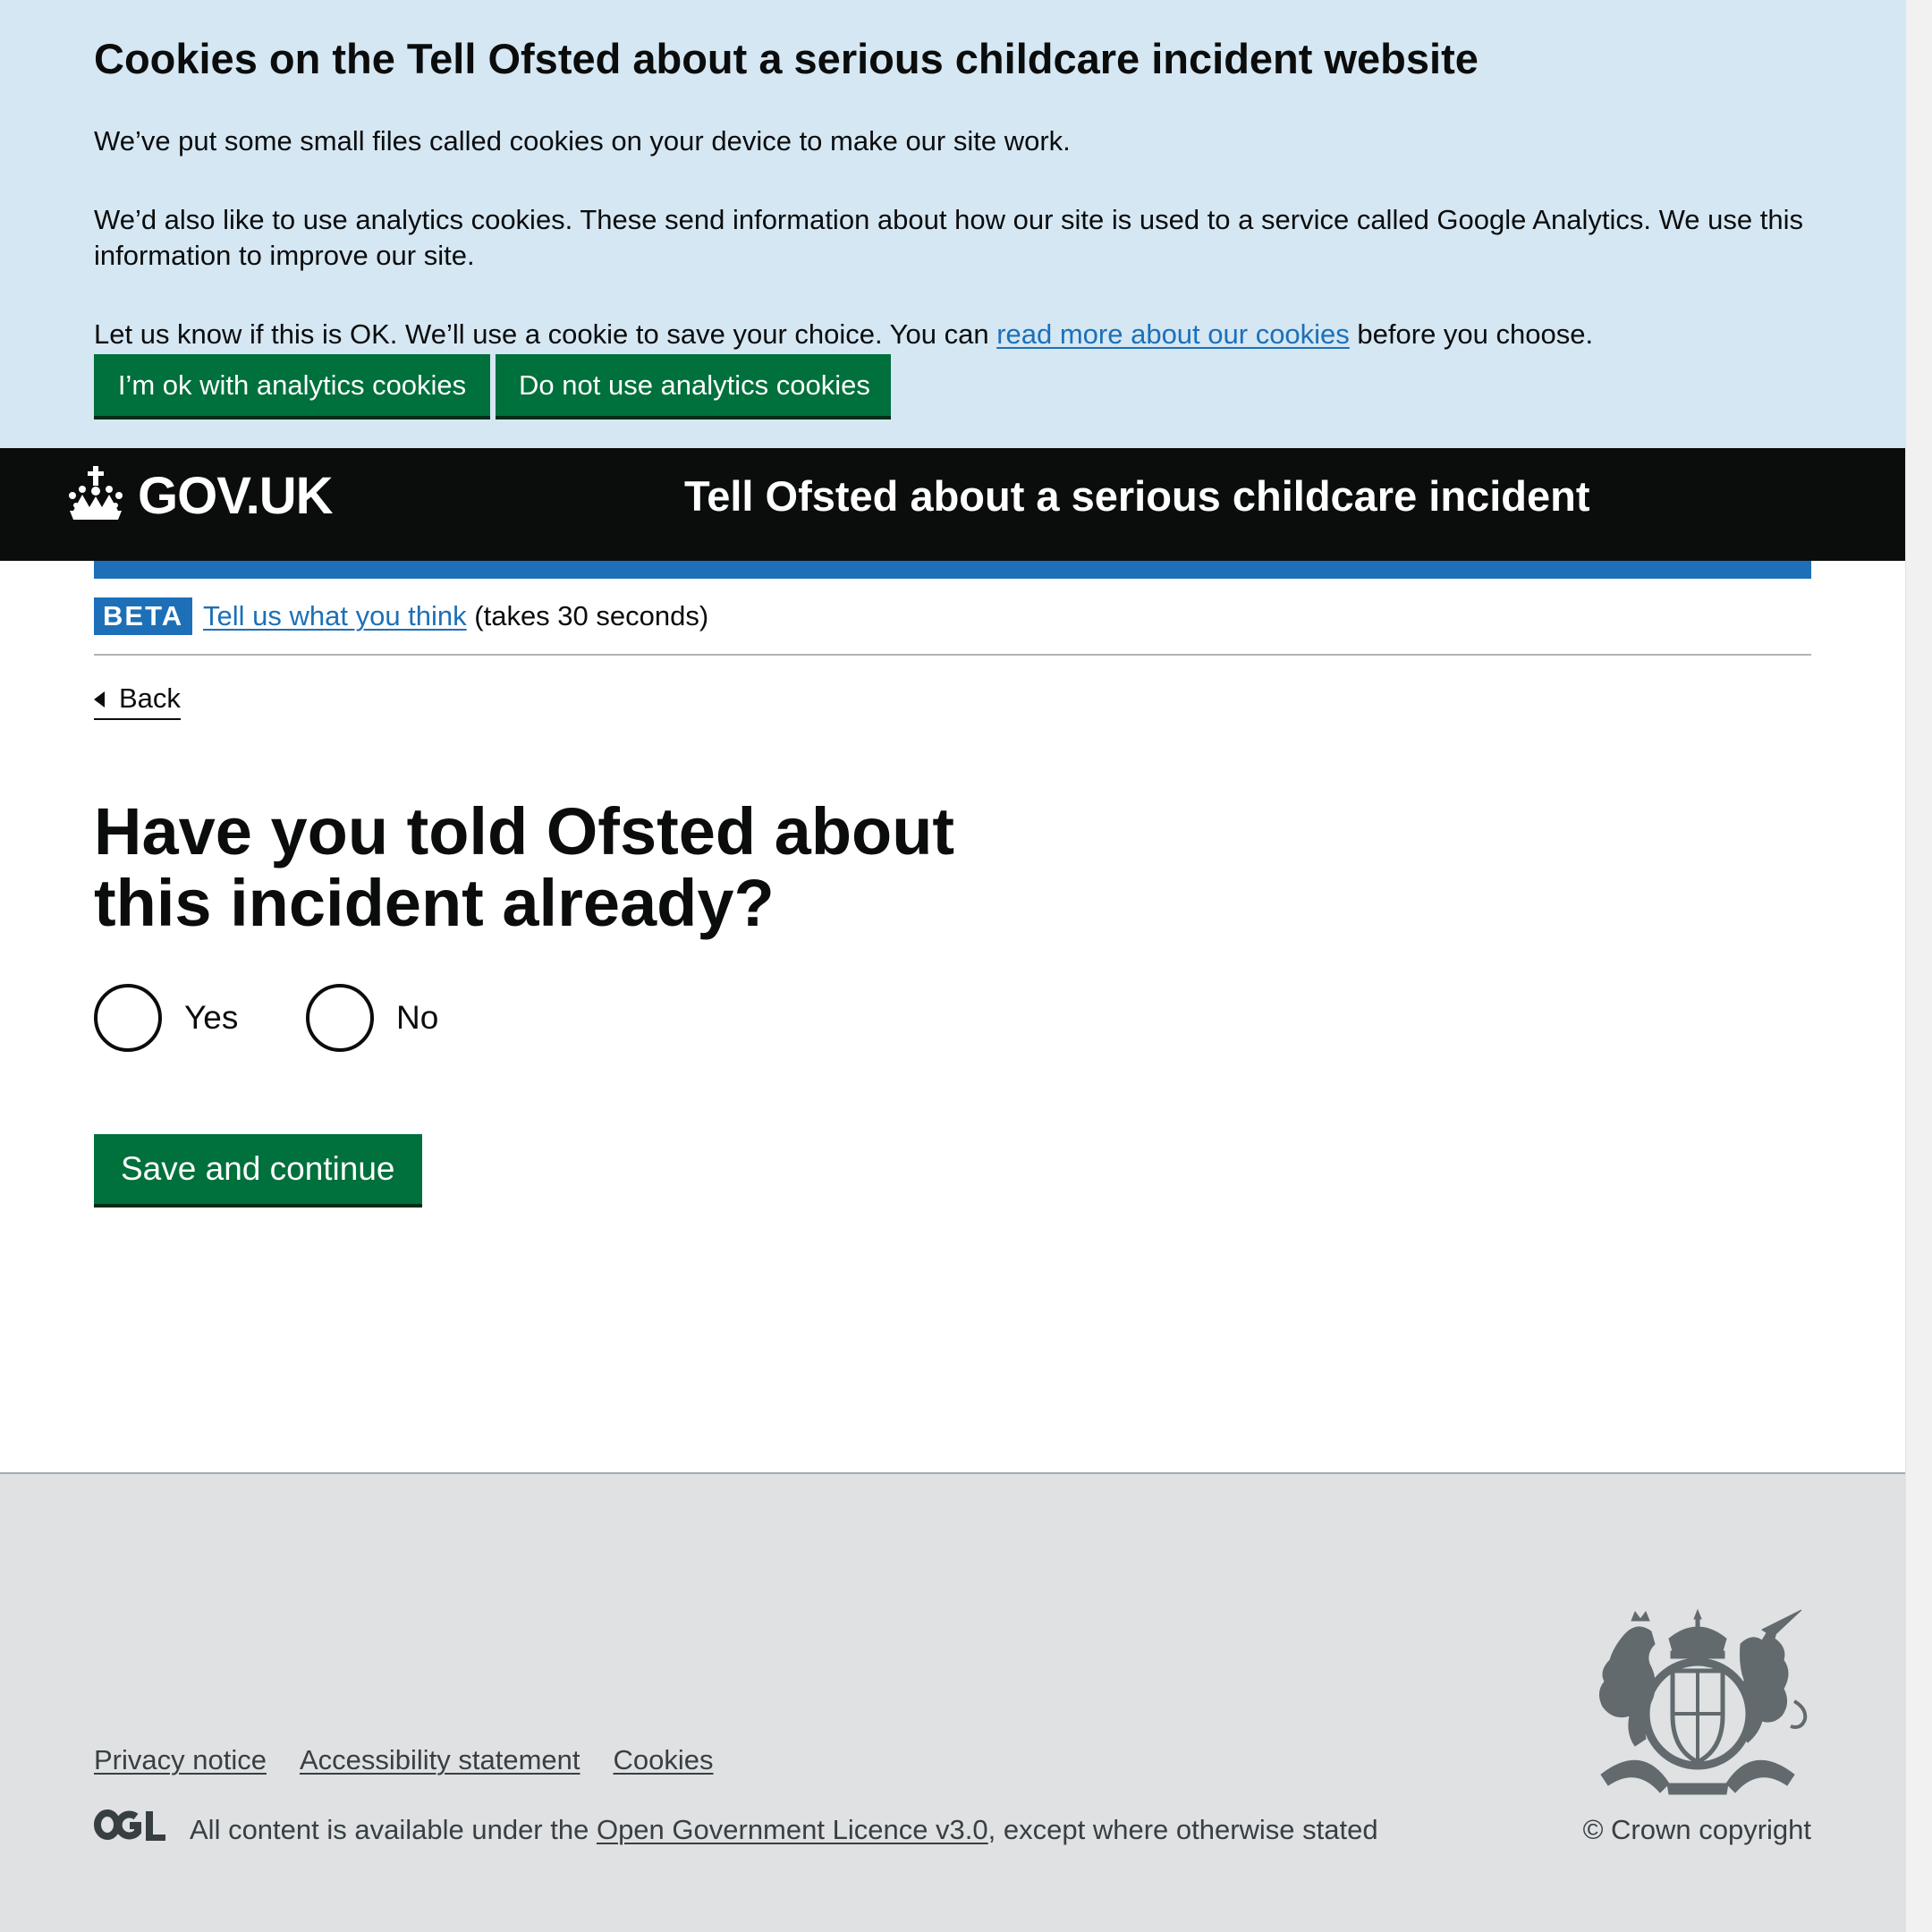  Describe the element at coordinates (128, 1018) in the screenshot. I see `radio-yes-input` at that location.